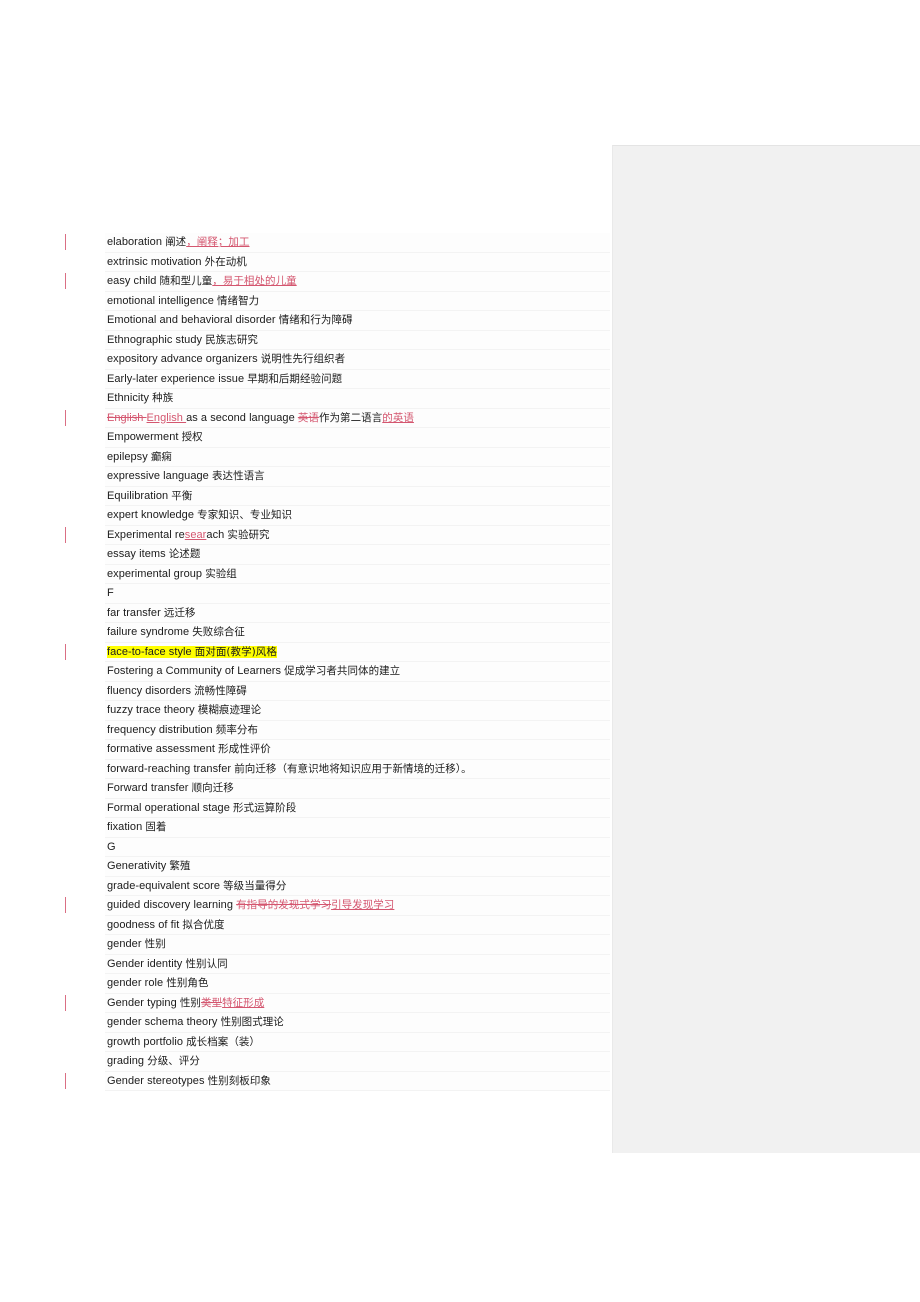 Image resolution: width=920 pixels, height=1302 pixels. What do you see at coordinates (186, 281) in the screenshot?
I see `text-run: 随和型儿童` at bounding box center [186, 281].